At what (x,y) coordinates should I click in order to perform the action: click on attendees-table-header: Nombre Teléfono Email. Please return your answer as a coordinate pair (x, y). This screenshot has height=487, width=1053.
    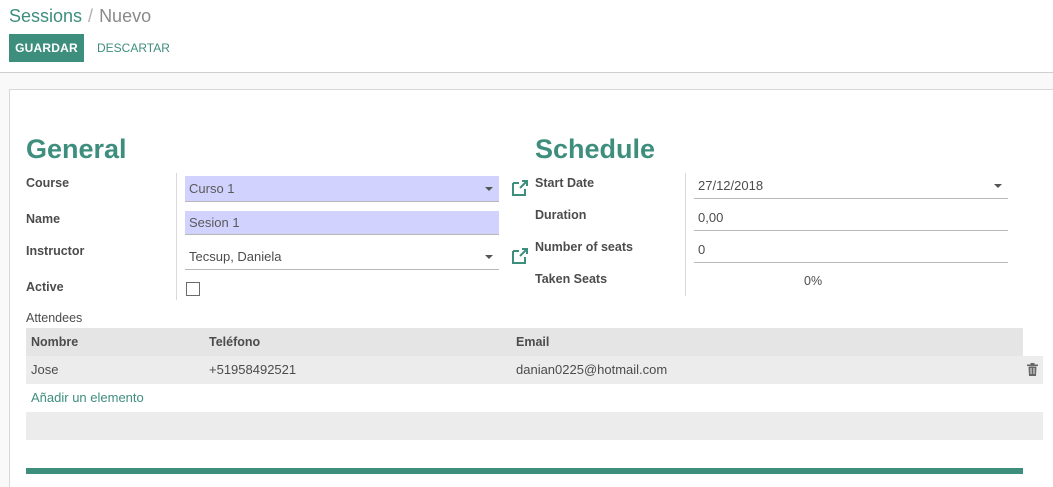
    Looking at the image, I should click on (524, 342).